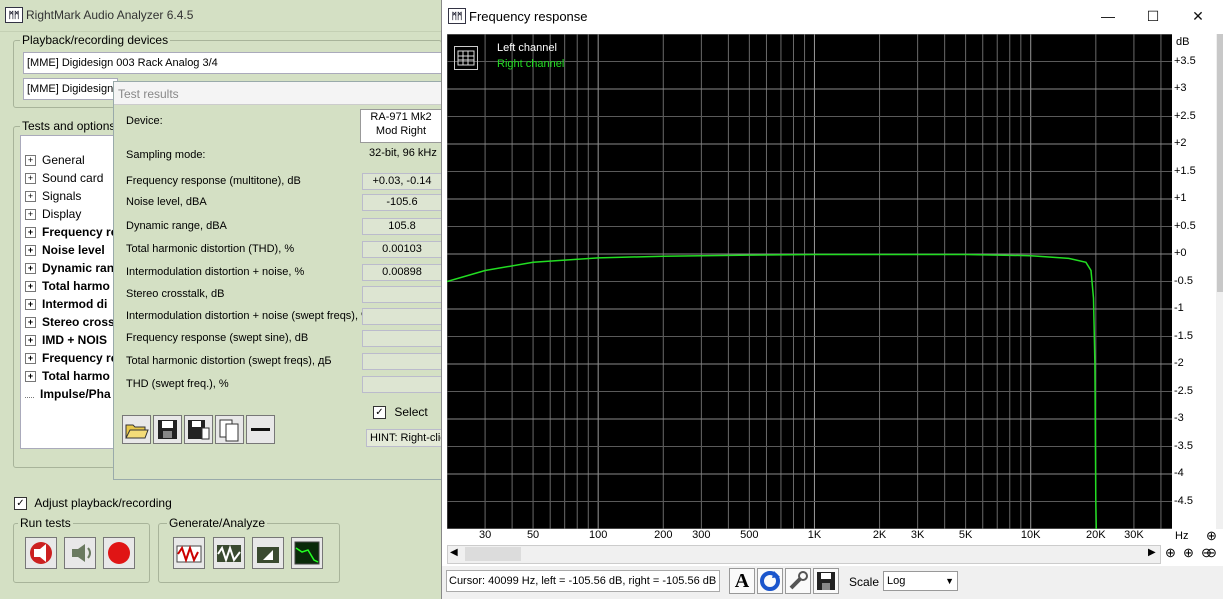 The width and height of the screenshot is (1223, 599). Describe the element at coordinates (1180, 143) in the screenshot. I see `y-tick-label: +2` at that location.